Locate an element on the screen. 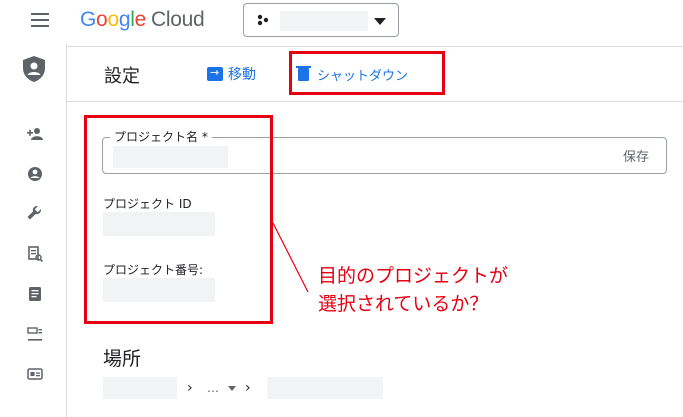  account-circle-icon is located at coordinates (35, 174).